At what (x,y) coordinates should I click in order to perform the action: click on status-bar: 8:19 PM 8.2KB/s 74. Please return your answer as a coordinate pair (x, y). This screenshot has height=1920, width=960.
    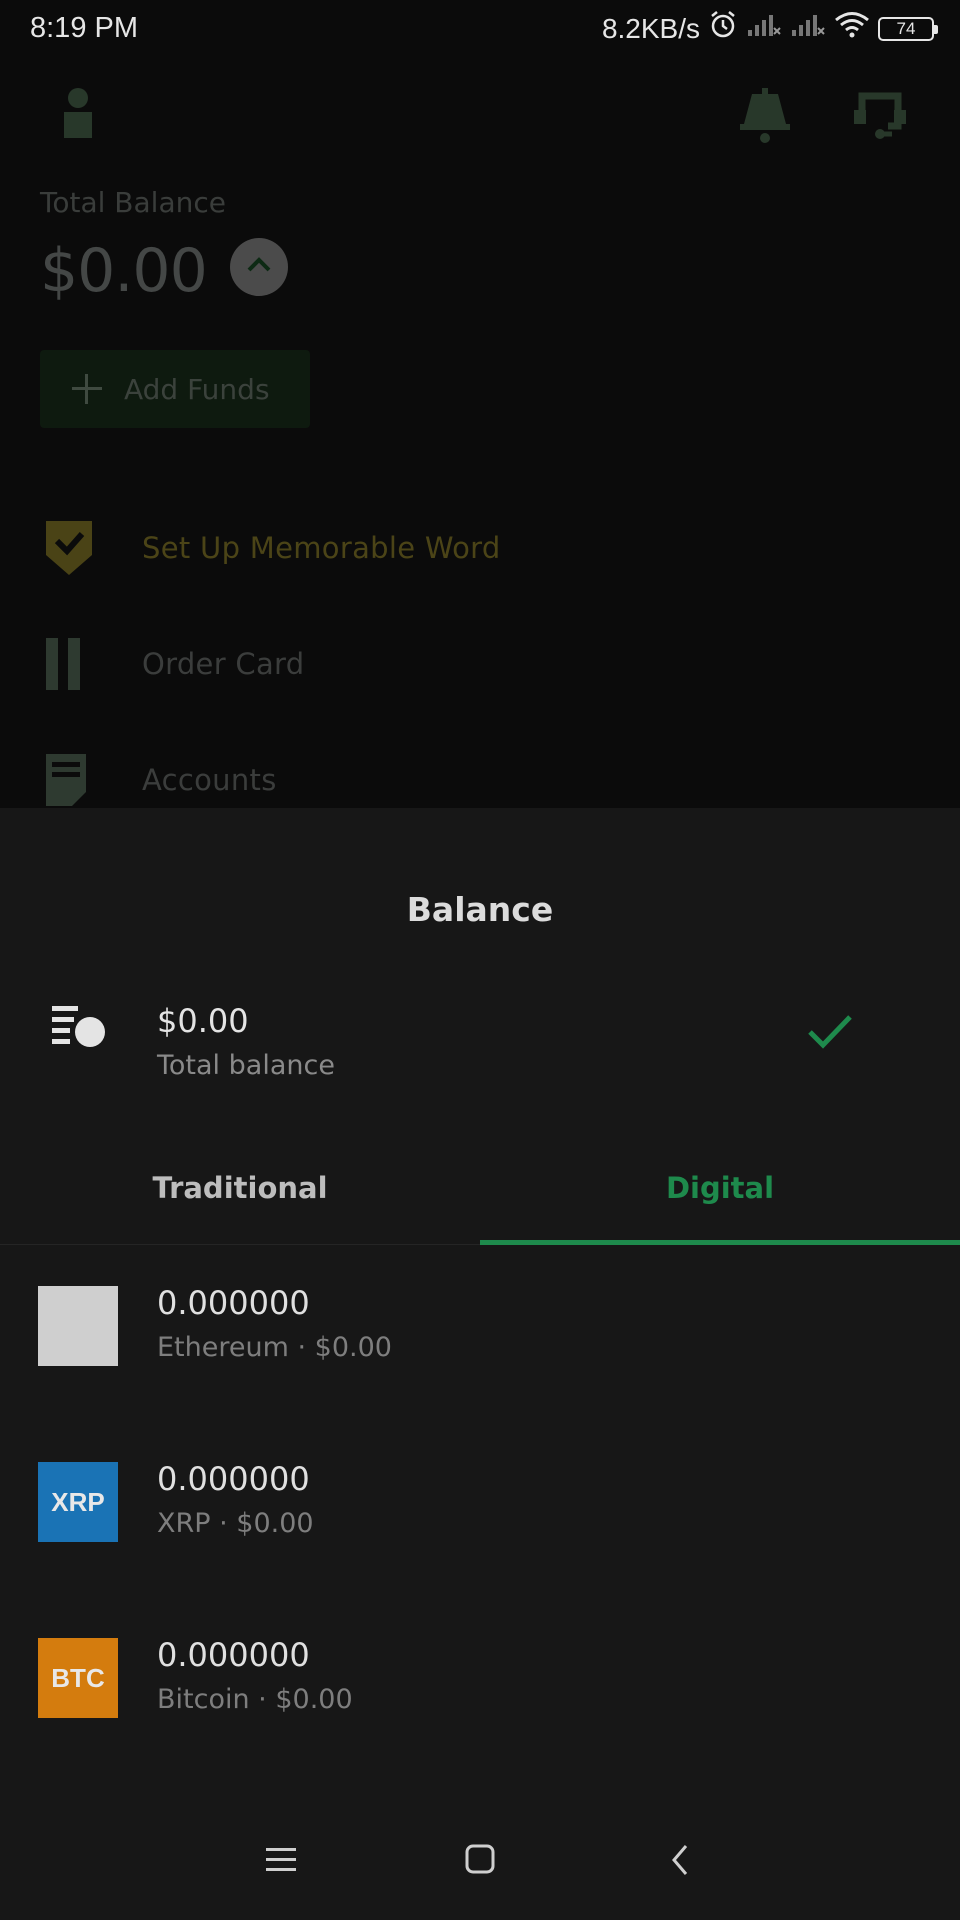
    Looking at the image, I should click on (480, 29).